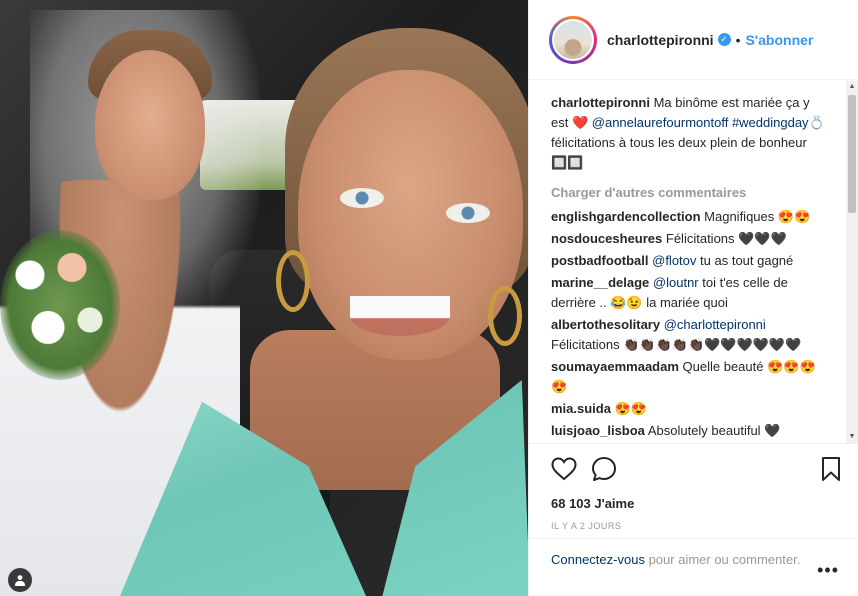 The image size is (858, 596). Describe the element at coordinates (606, 238) in the screenshot. I see `comment-username: nosdoucesheures` at that location.